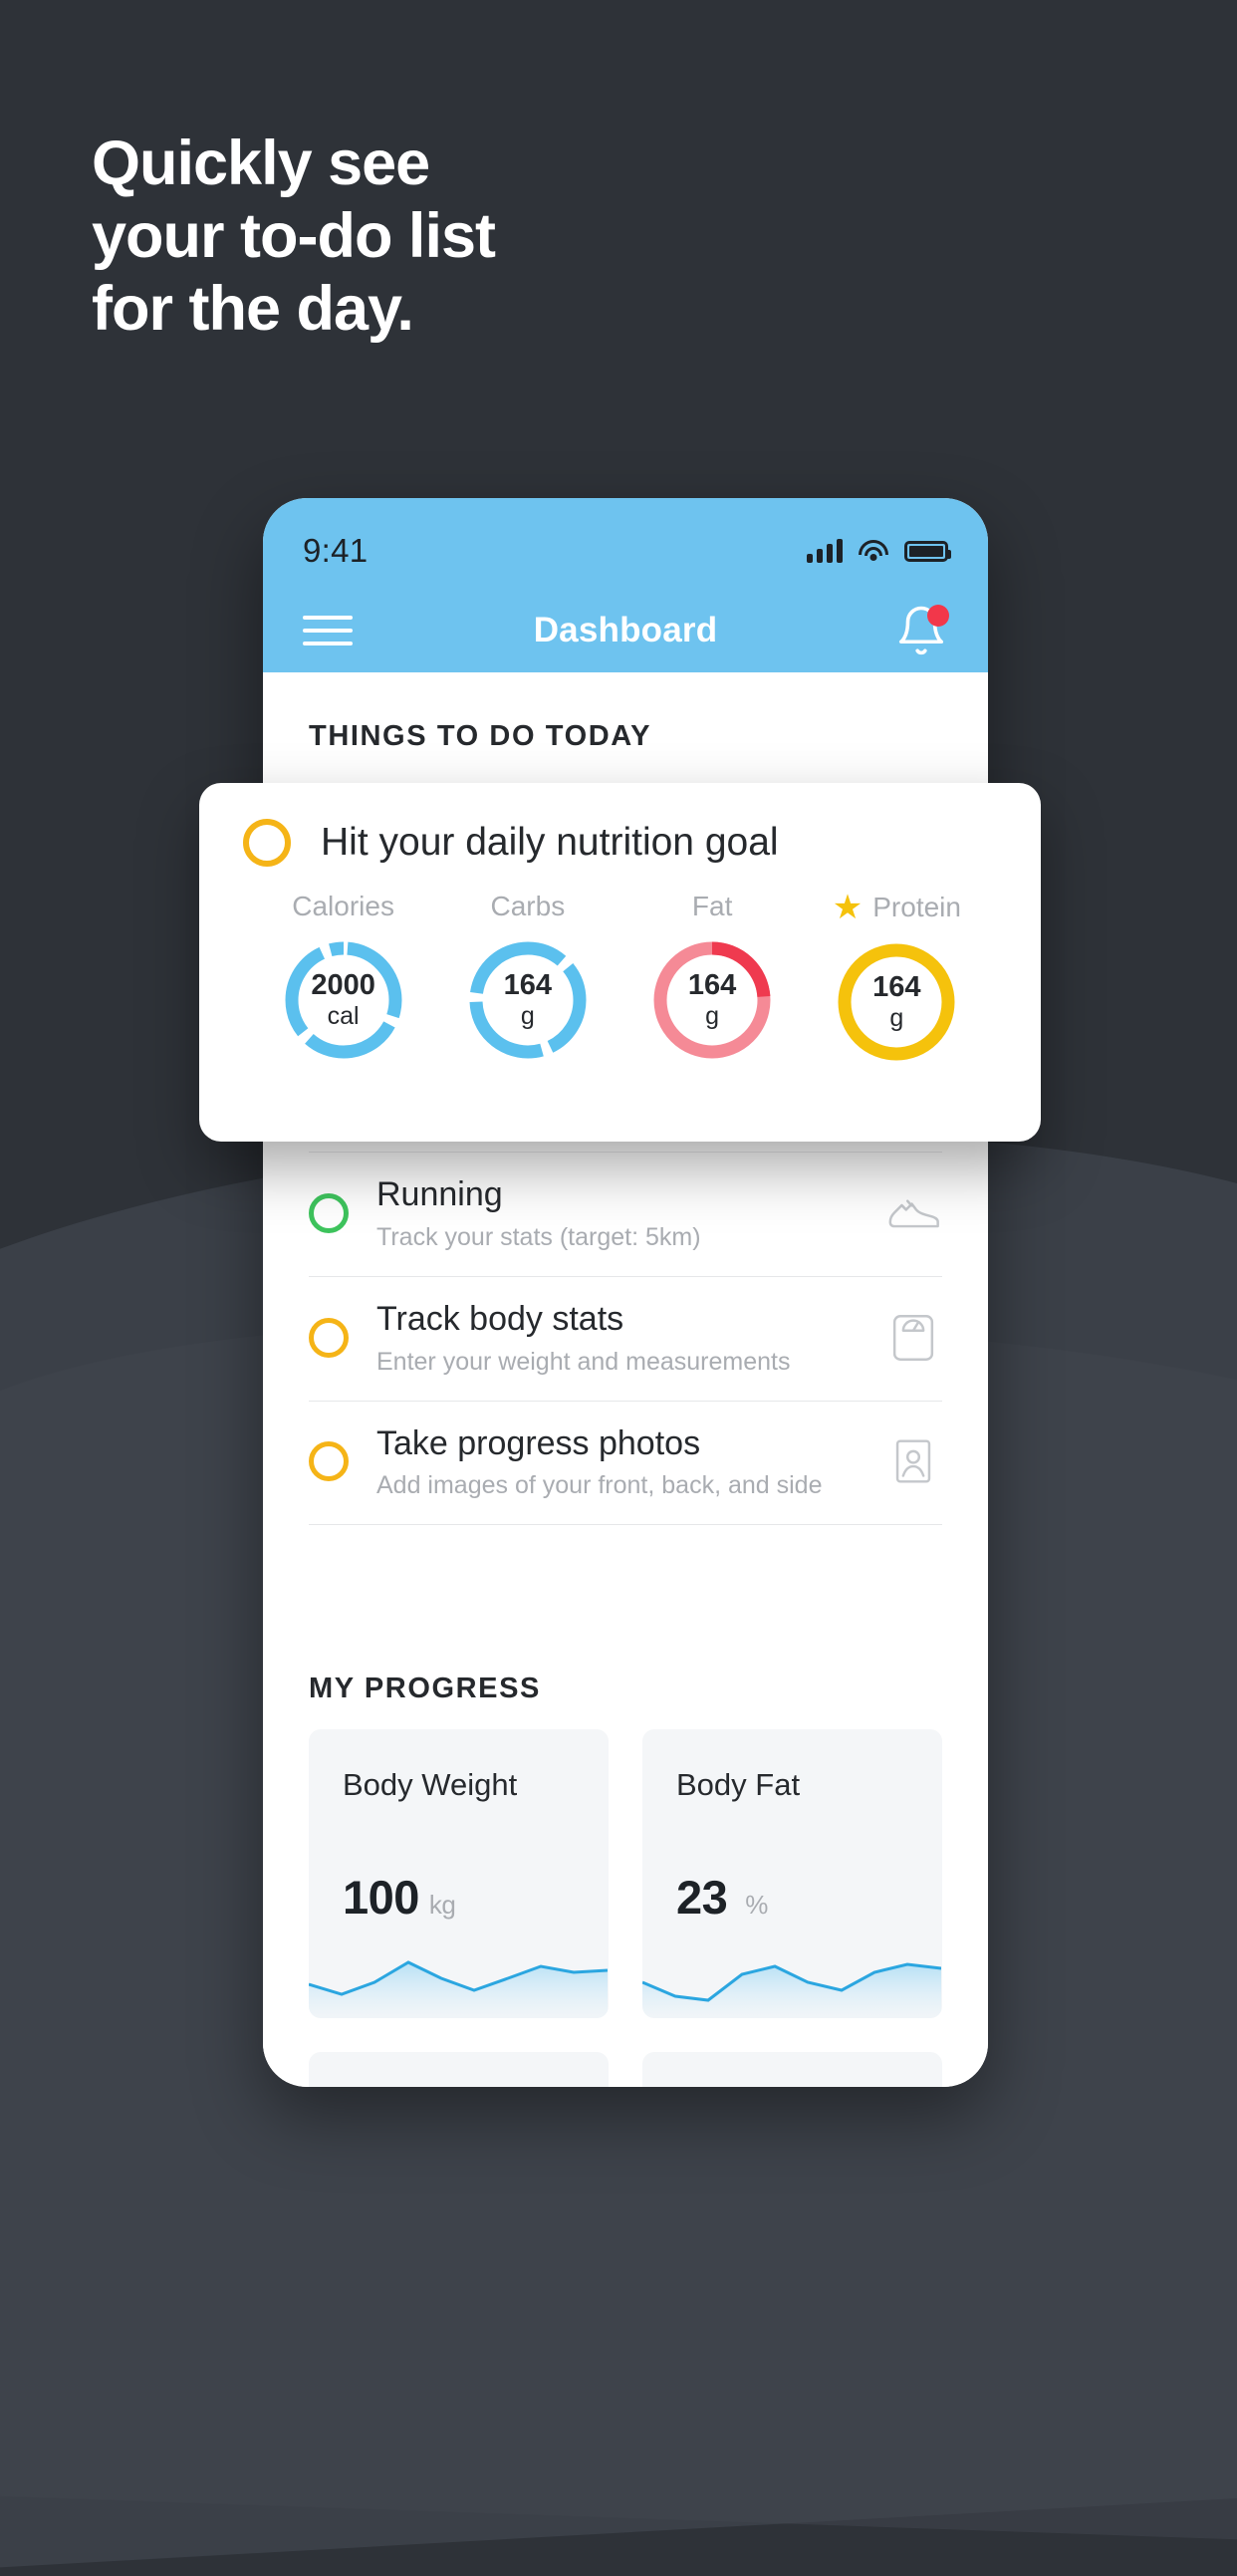 This screenshot has height=2576, width=1237. Describe the element at coordinates (425, 1689) in the screenshot. I see `progress-section-heading: MY PROGRESS` at that location.